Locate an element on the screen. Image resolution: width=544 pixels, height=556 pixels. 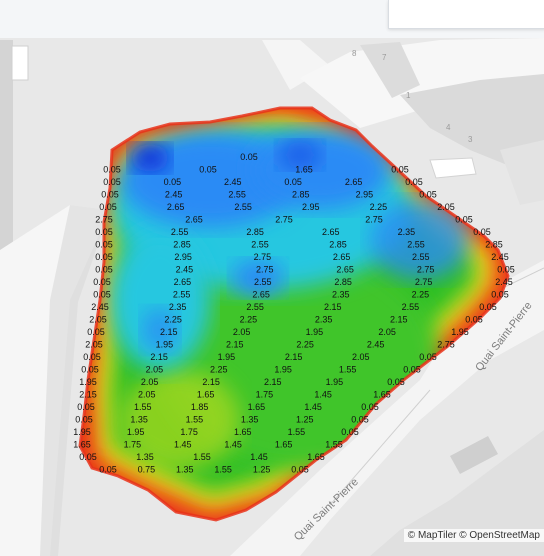
building-number: 4 is located at coordinates (448, 127).